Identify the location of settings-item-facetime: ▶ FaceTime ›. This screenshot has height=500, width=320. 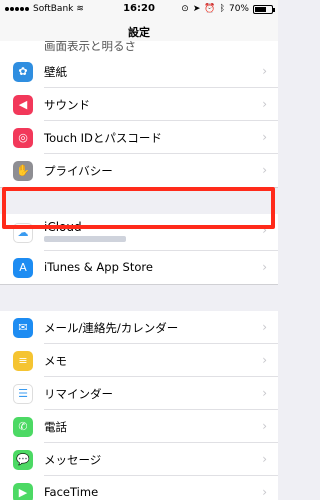
(139, 488).